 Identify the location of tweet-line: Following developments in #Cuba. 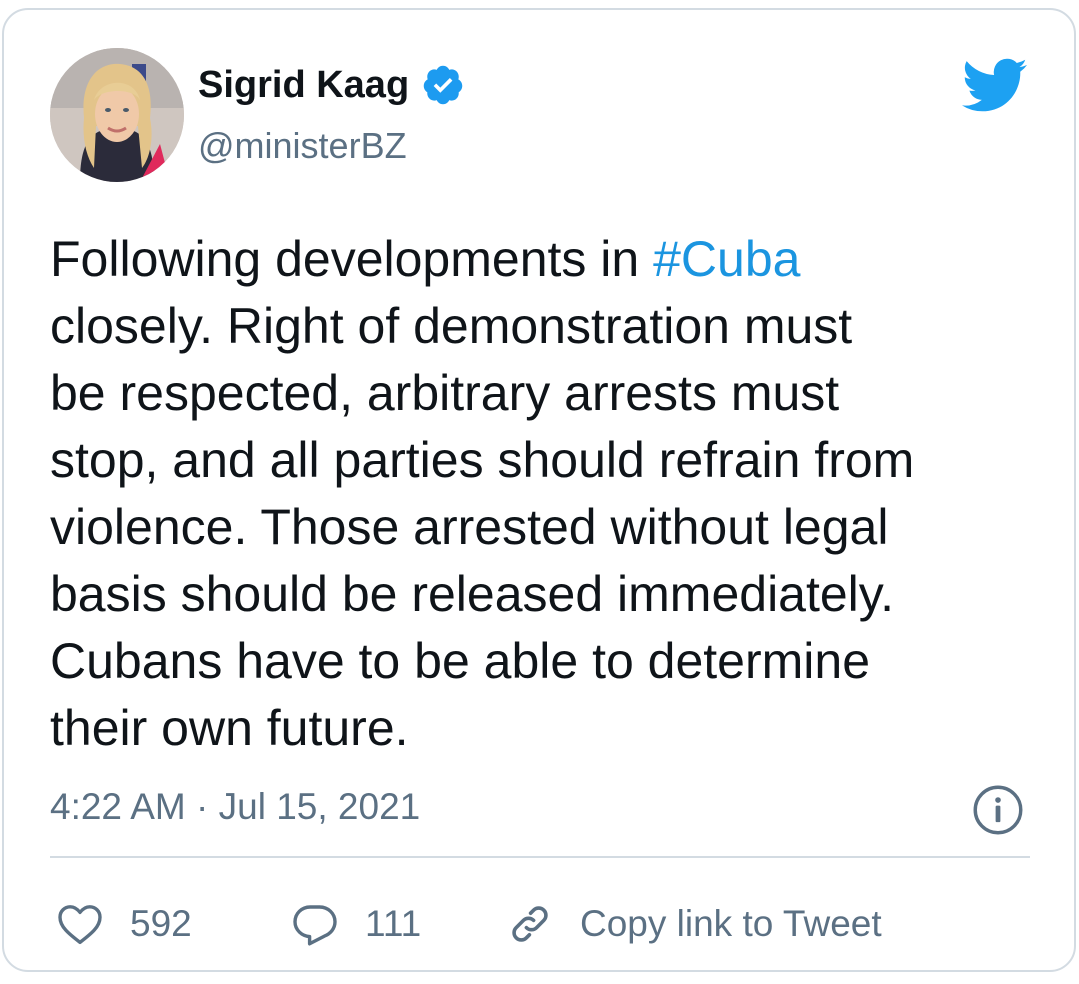
(555, 259).